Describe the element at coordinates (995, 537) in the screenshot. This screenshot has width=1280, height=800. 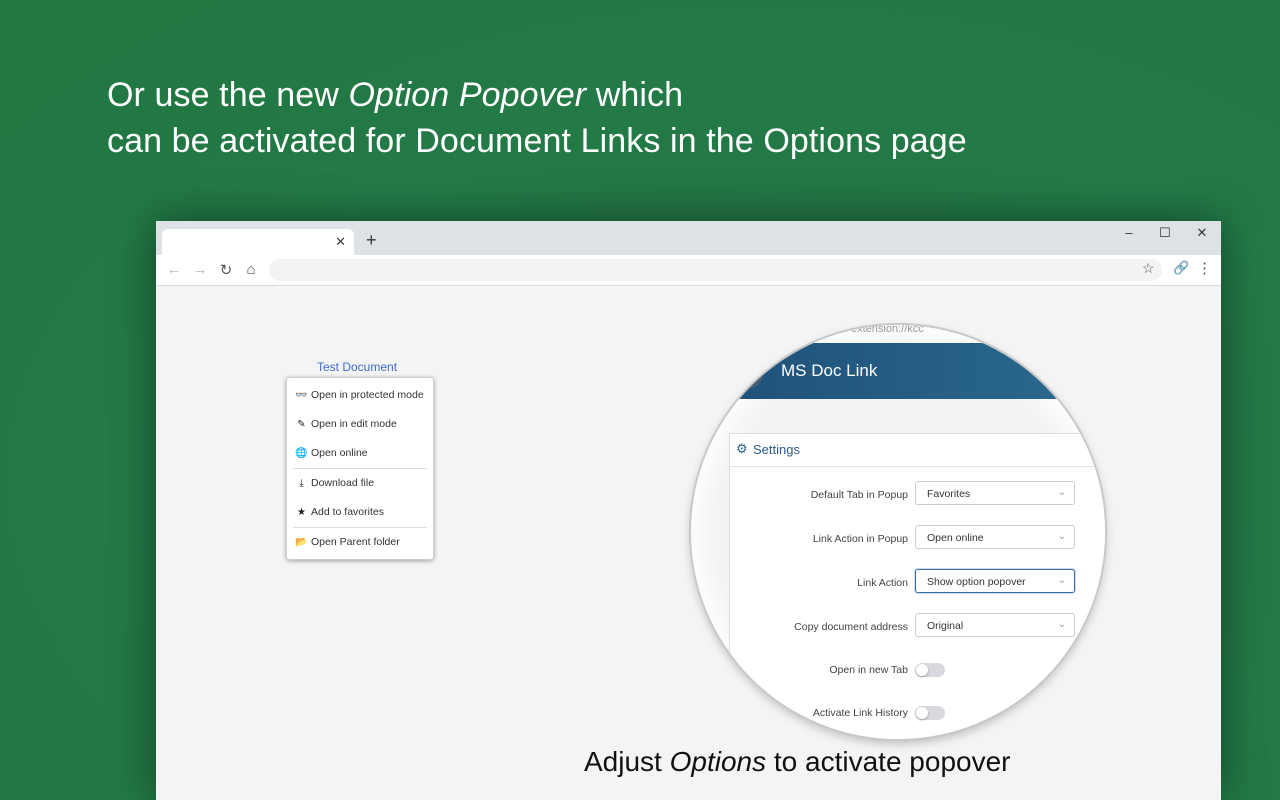
I see `link-action-popup-select: Open online ⌄` at that location.